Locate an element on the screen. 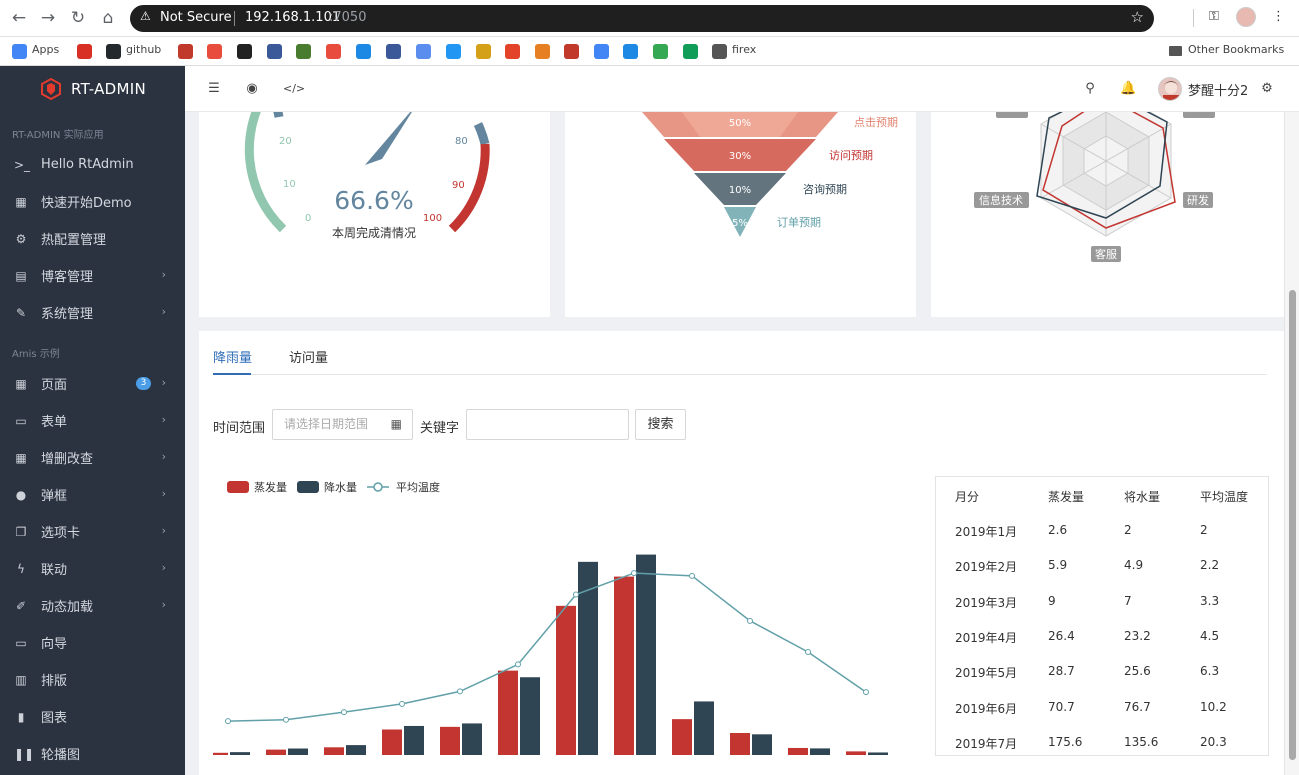  bookmark-21-label: firex is located at coordinates (744, 49).